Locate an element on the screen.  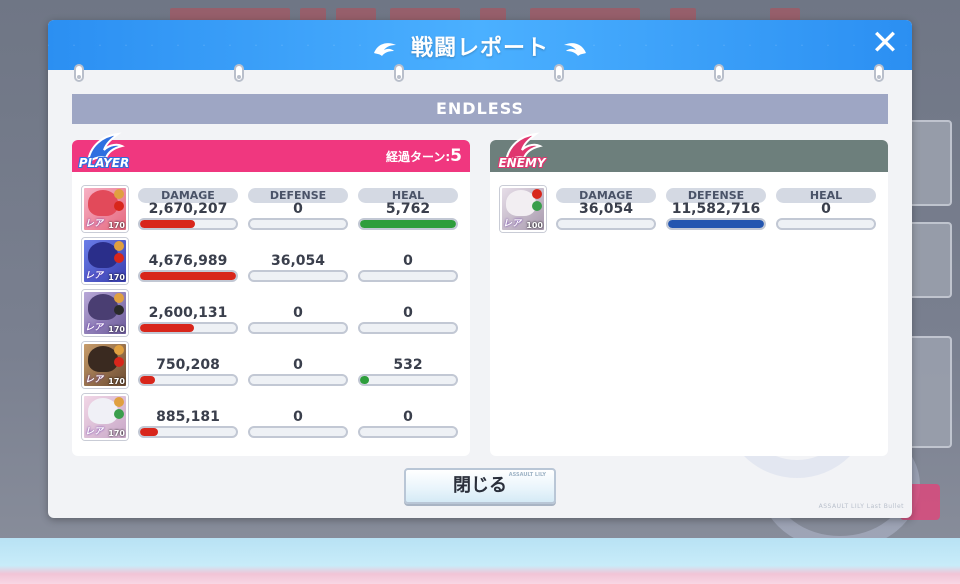
heal-stat: HEAL 0 is located at coordinates (826, 210).